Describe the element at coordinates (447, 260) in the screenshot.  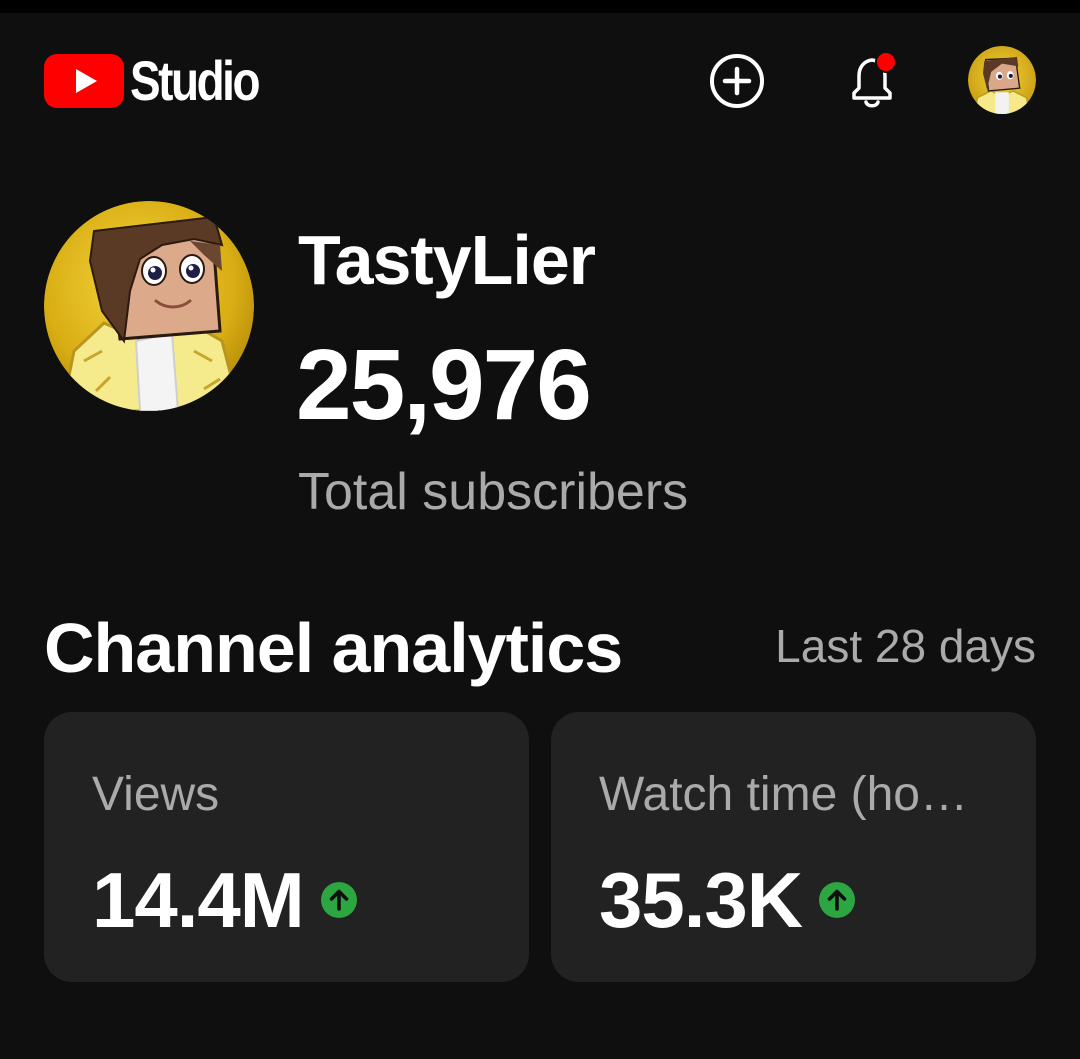
I see `channel-name: TastyLier` at that location.